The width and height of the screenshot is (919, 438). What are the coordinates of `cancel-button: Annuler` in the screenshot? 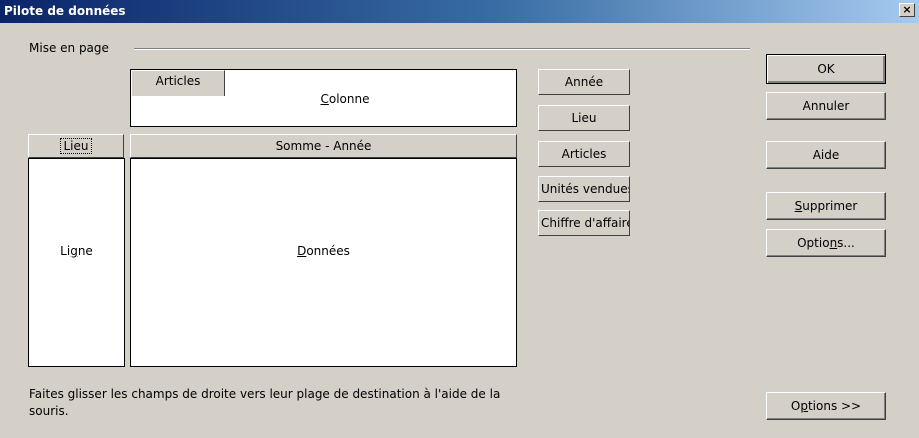 It's located at (826, 106).